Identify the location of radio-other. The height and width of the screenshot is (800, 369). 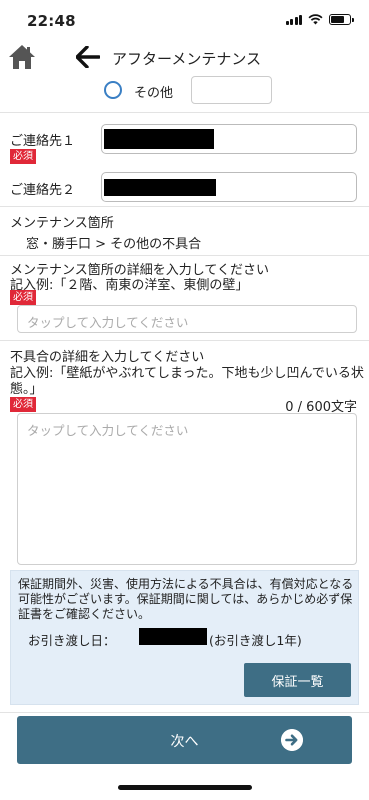
(113, 90).